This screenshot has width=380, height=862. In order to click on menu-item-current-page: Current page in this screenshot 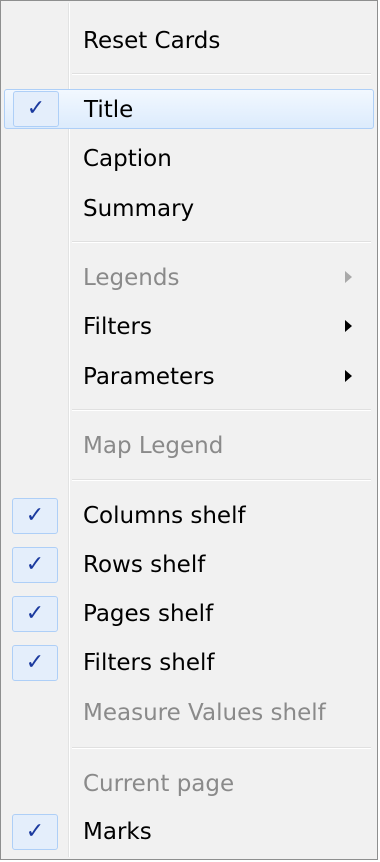, I will do `click(189, 784)`.